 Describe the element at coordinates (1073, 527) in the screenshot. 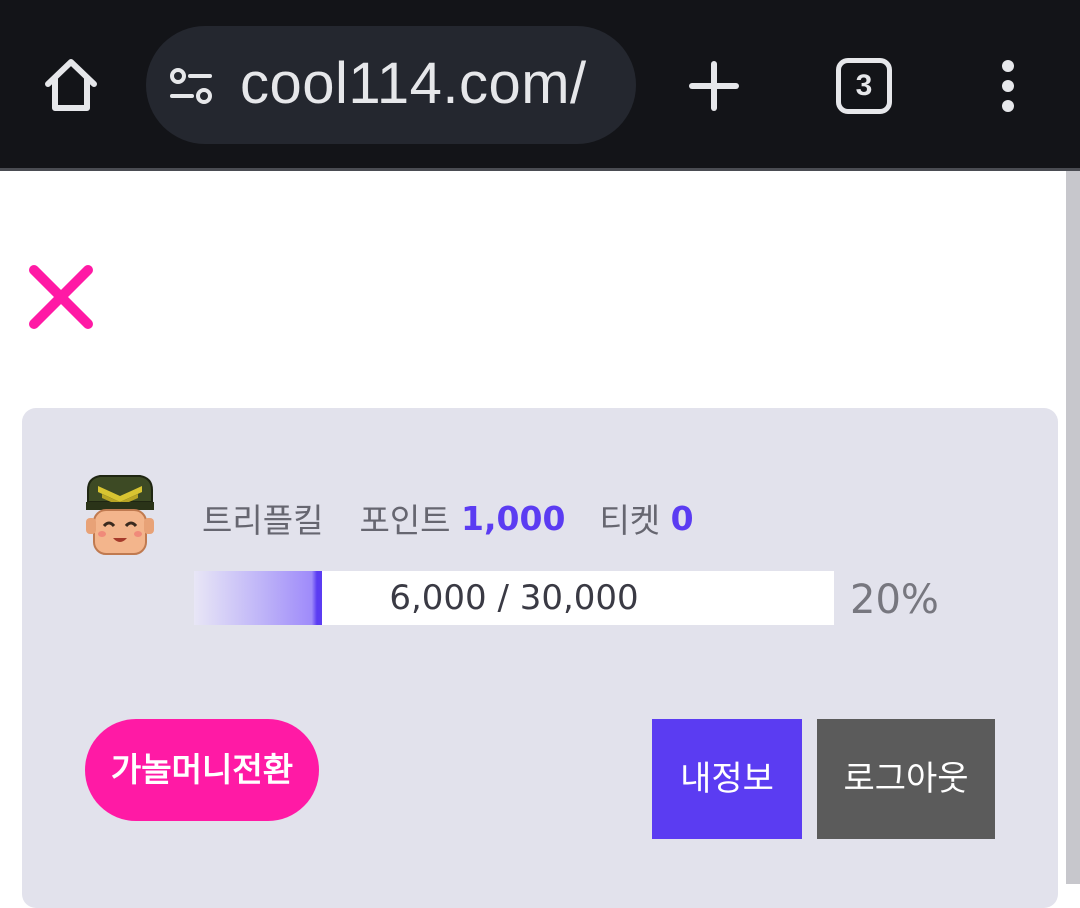

I see `scrollbar` at that location.